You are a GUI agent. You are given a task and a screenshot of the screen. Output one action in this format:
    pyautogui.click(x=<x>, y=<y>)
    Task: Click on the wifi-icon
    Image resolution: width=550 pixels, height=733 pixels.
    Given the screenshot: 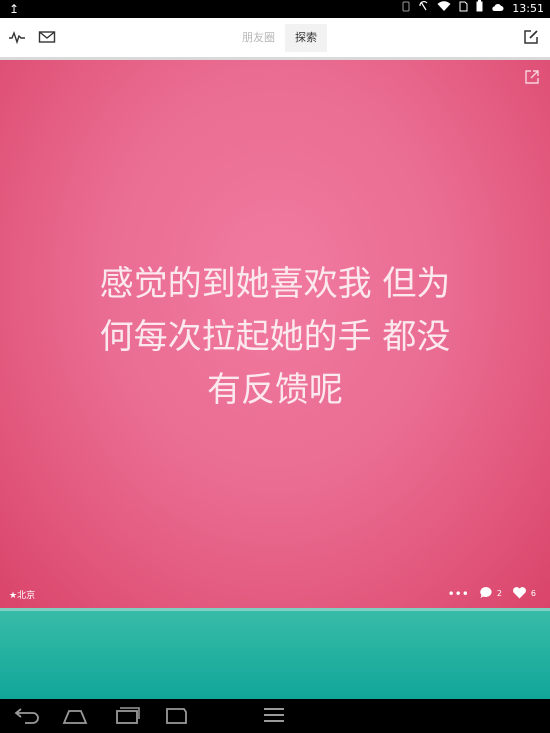 What is the action you would take?
    pyautogui.click(x=444, y=9)
    